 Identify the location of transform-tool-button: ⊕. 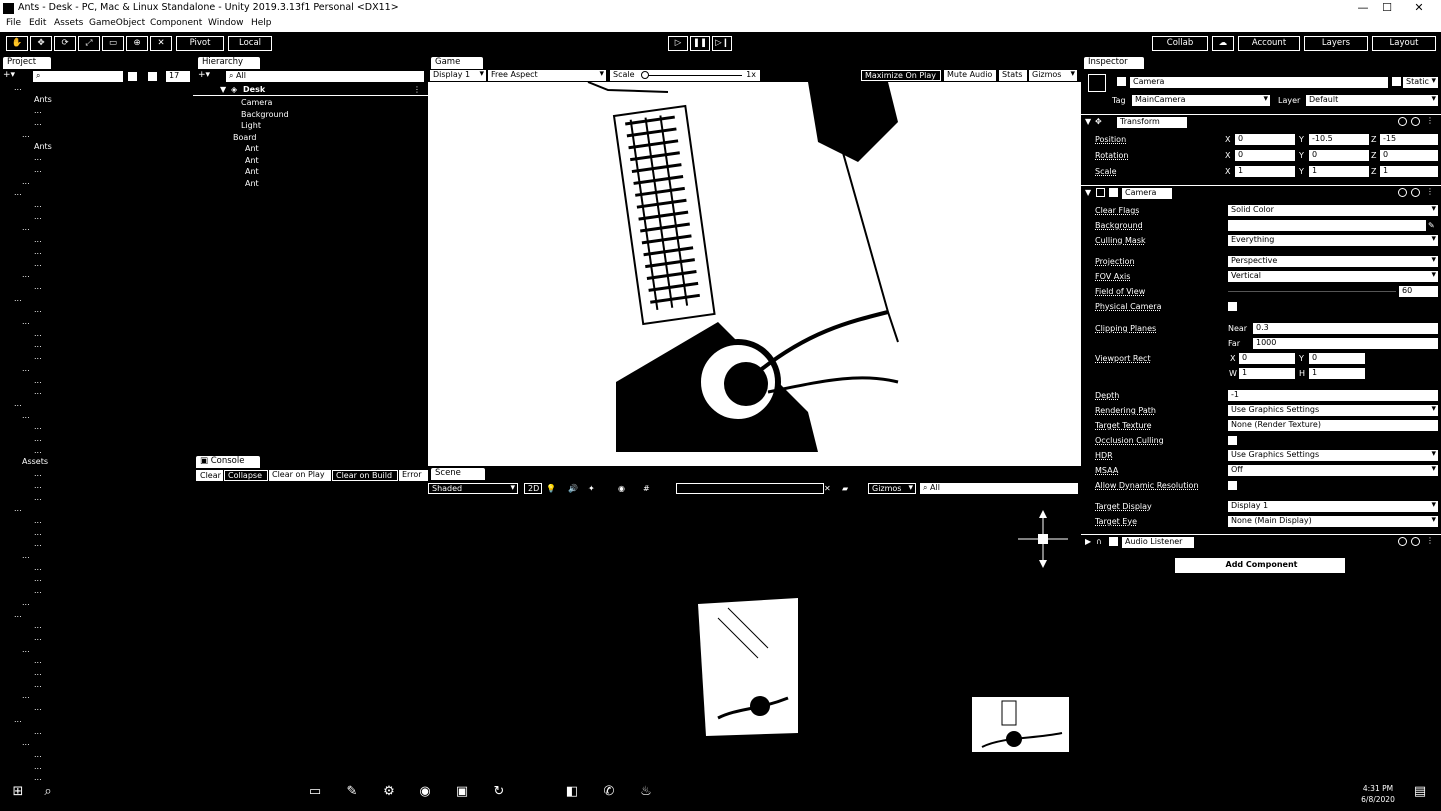
(137, 43).